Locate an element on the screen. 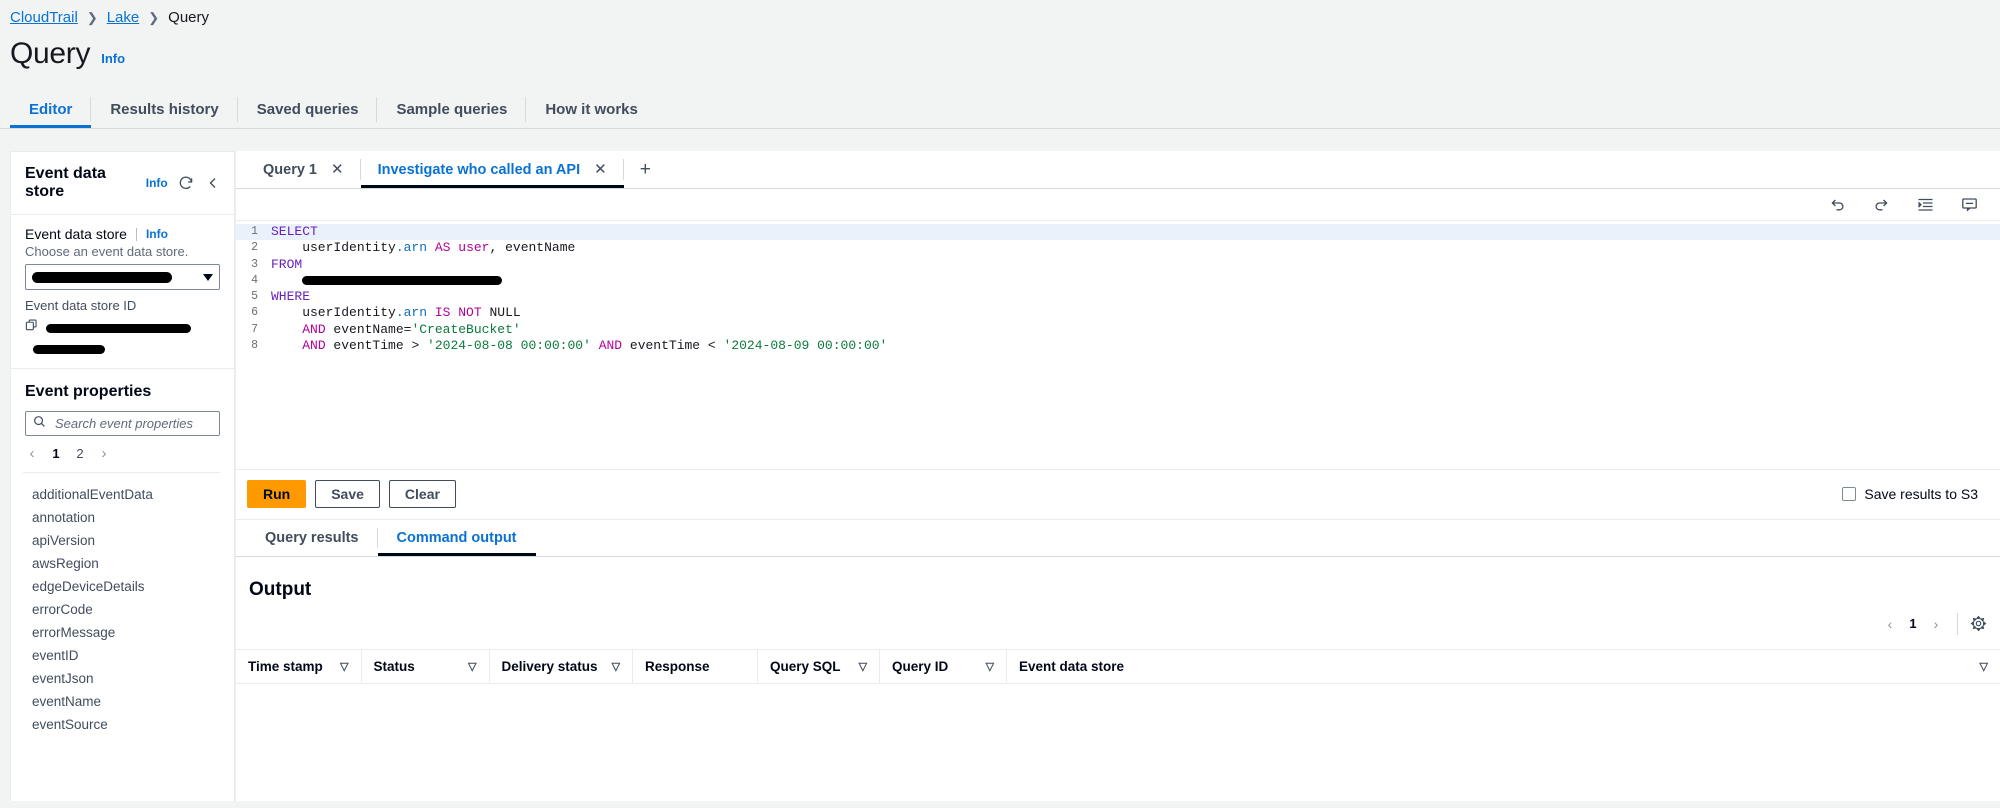 The width and height of the screenshot is (2000, 808). query-tab-investigate-who-called-an-api: Investigate who called an API ✕ is located at coordinates (492, 169).